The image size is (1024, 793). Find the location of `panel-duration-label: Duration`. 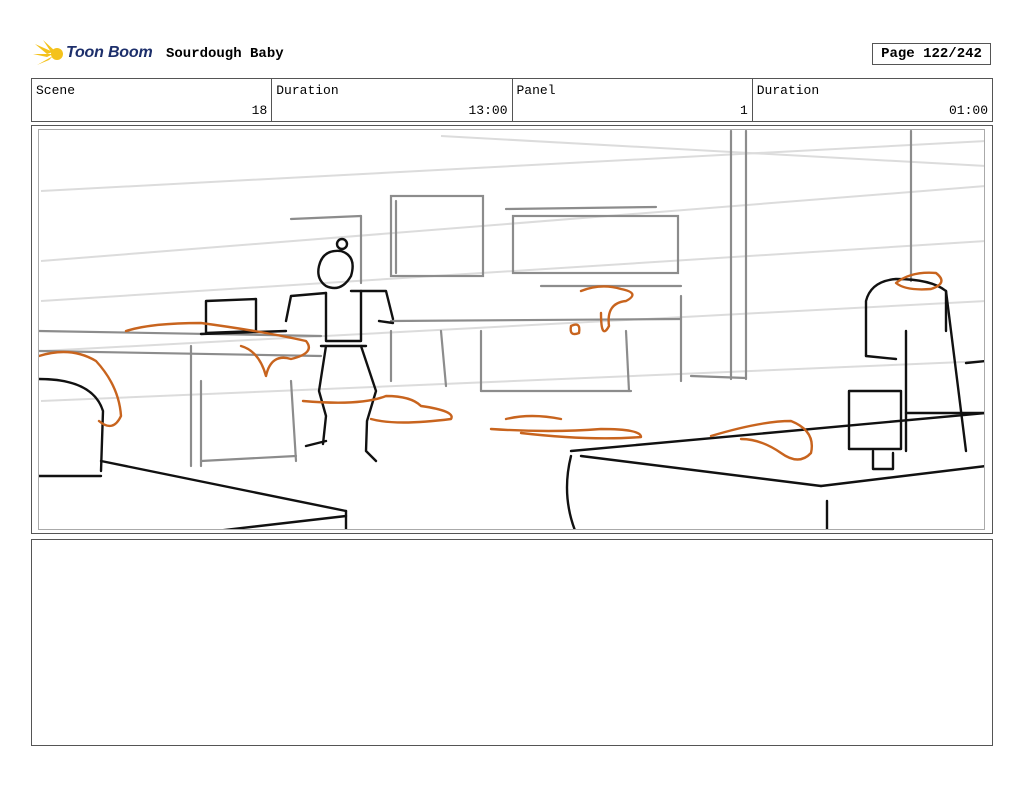

panel-duration-label: Duration is located at coordinates (788, 90).